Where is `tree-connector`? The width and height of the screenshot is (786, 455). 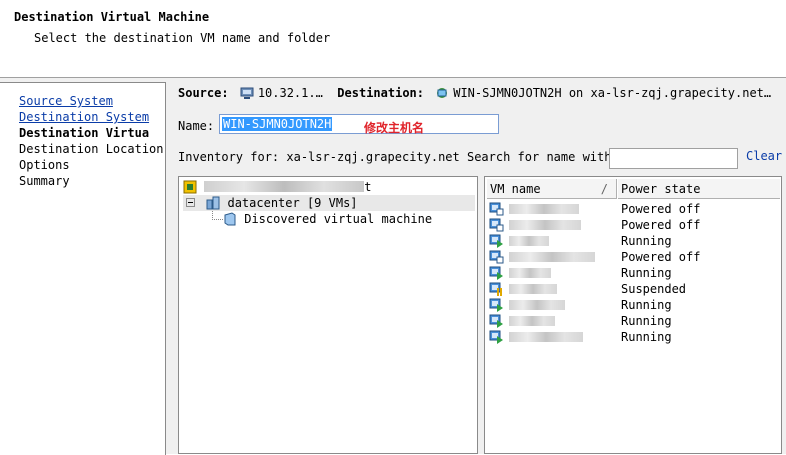
tree-connector is located at coordinates (217, 215).